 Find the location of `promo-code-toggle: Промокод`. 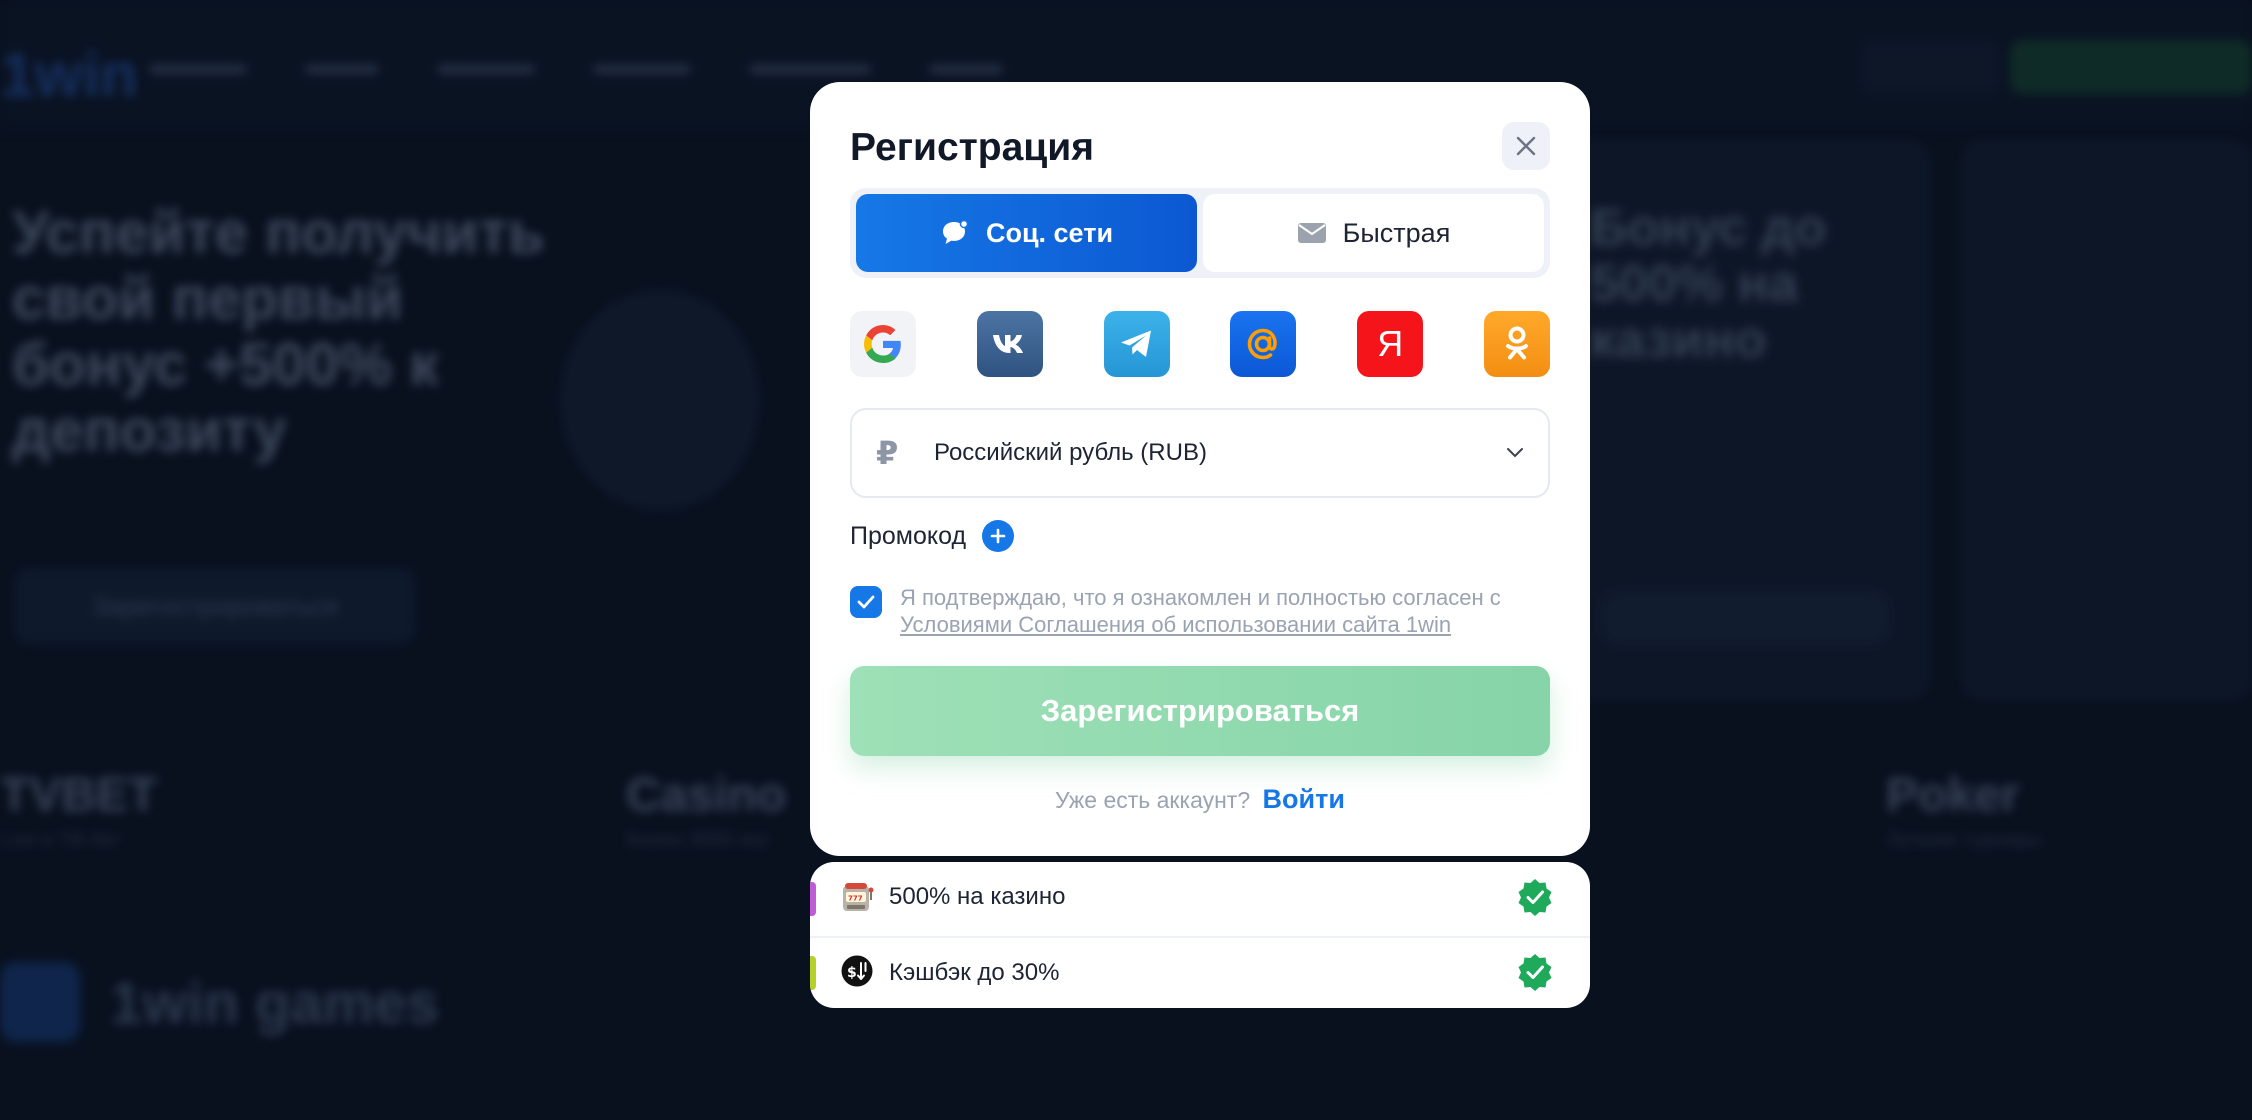

promo-code-toggle: Промокод is located at coordinates (932, 536).